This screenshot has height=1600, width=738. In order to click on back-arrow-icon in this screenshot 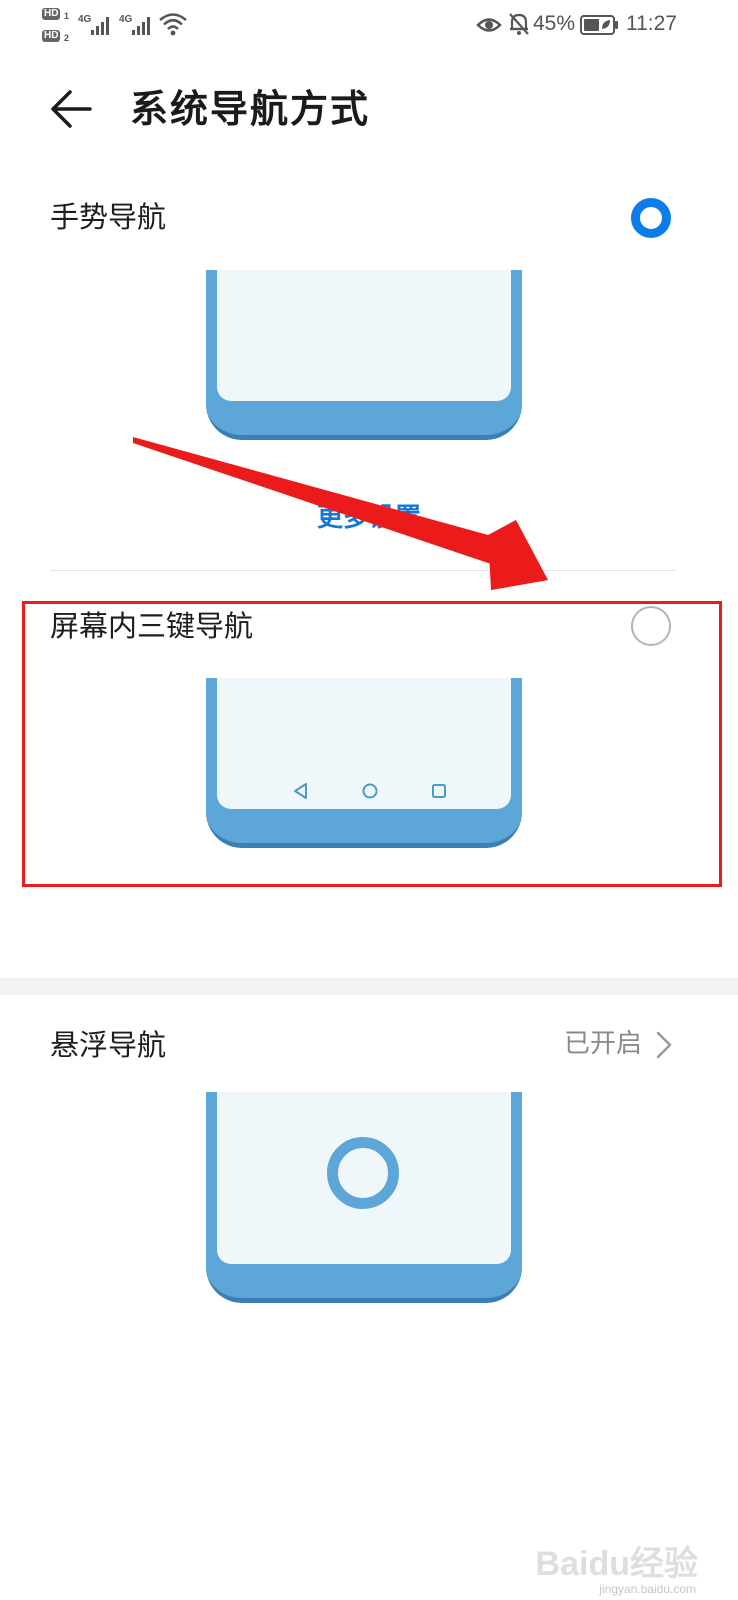, I will do `click(72, 109)`.